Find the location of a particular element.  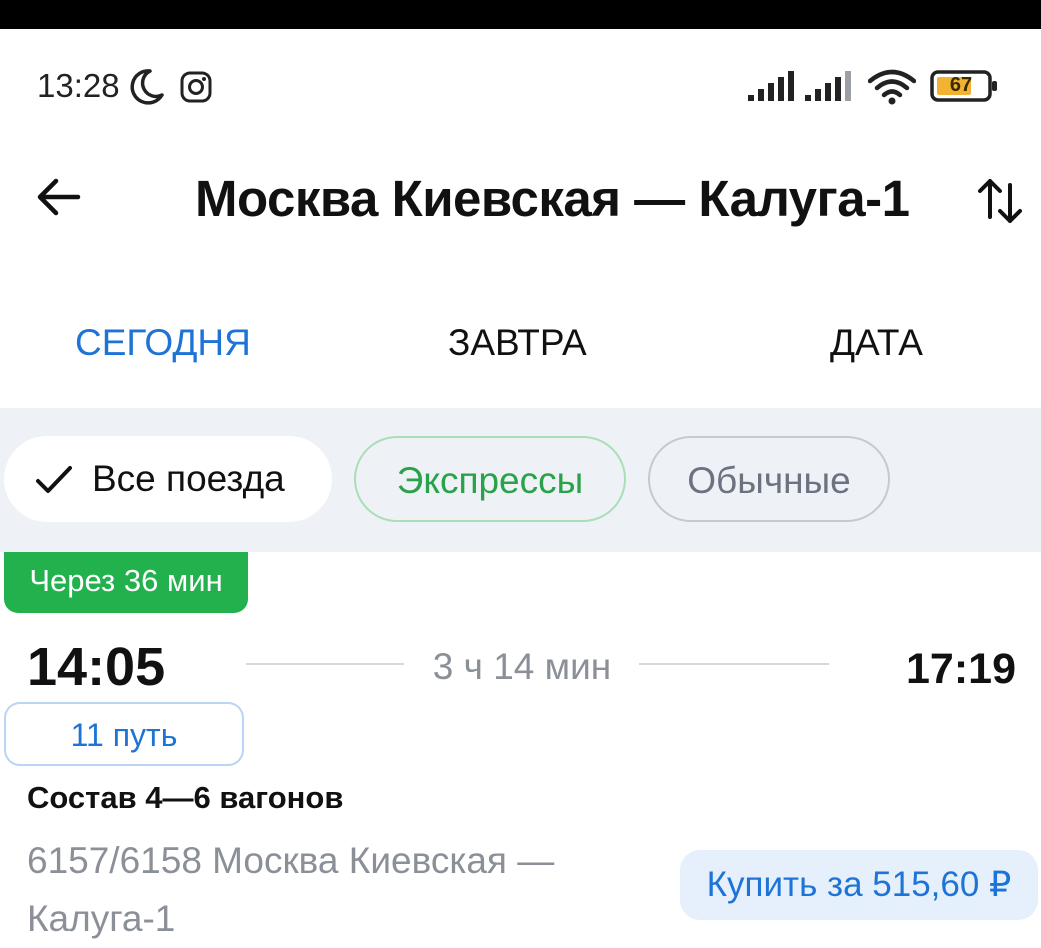

page-title: Москва Киевская — Калуга-1 is located at coordinates (552, 198).